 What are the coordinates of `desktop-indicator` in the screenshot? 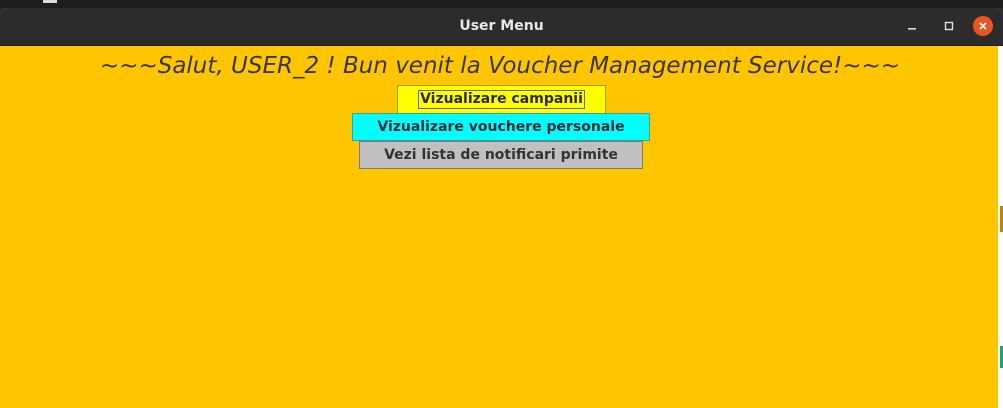 It's located at (50, 1).